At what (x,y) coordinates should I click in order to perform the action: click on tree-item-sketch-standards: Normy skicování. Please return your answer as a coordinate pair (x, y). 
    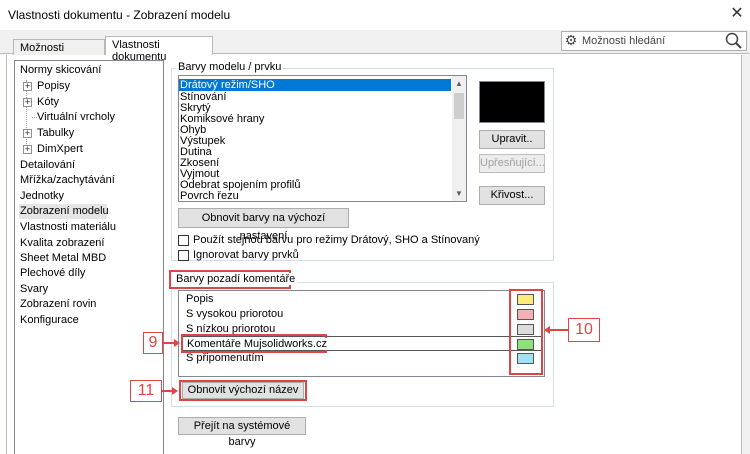
    Looking at the image, I should click on (60, 70).